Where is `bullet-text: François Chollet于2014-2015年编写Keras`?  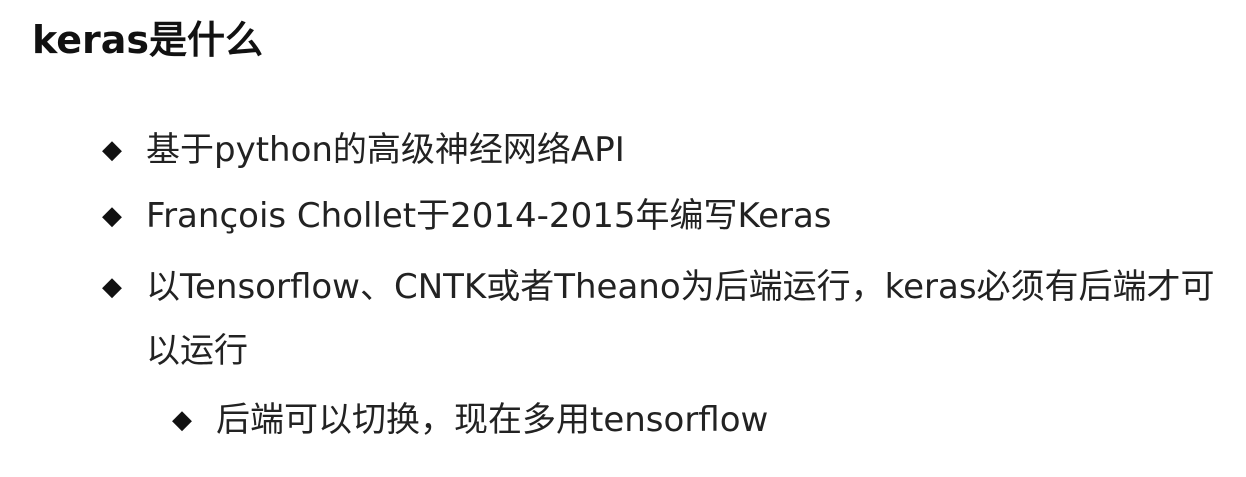
bullet-text: François Chollet于2014-2015年编写Keras is located at coordinates (489, 216).